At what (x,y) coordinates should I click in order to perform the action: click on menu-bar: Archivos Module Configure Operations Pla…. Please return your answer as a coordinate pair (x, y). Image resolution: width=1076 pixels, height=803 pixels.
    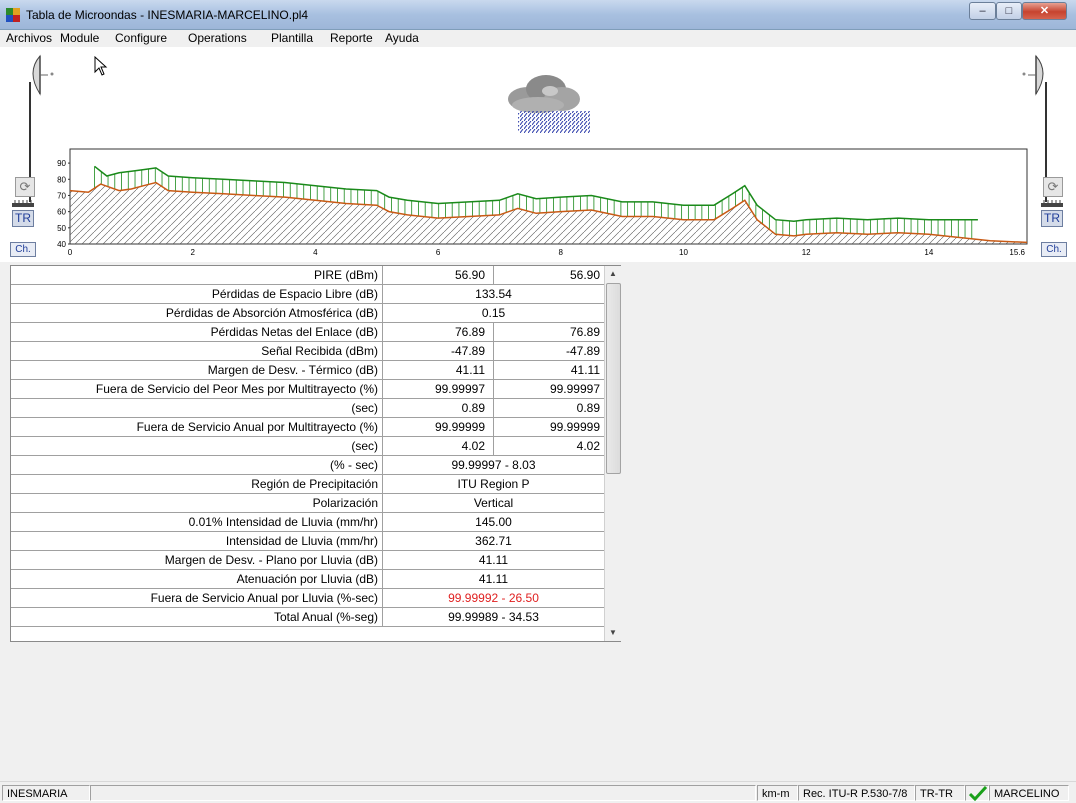
    Looking at the image, I should click on (538, 38).